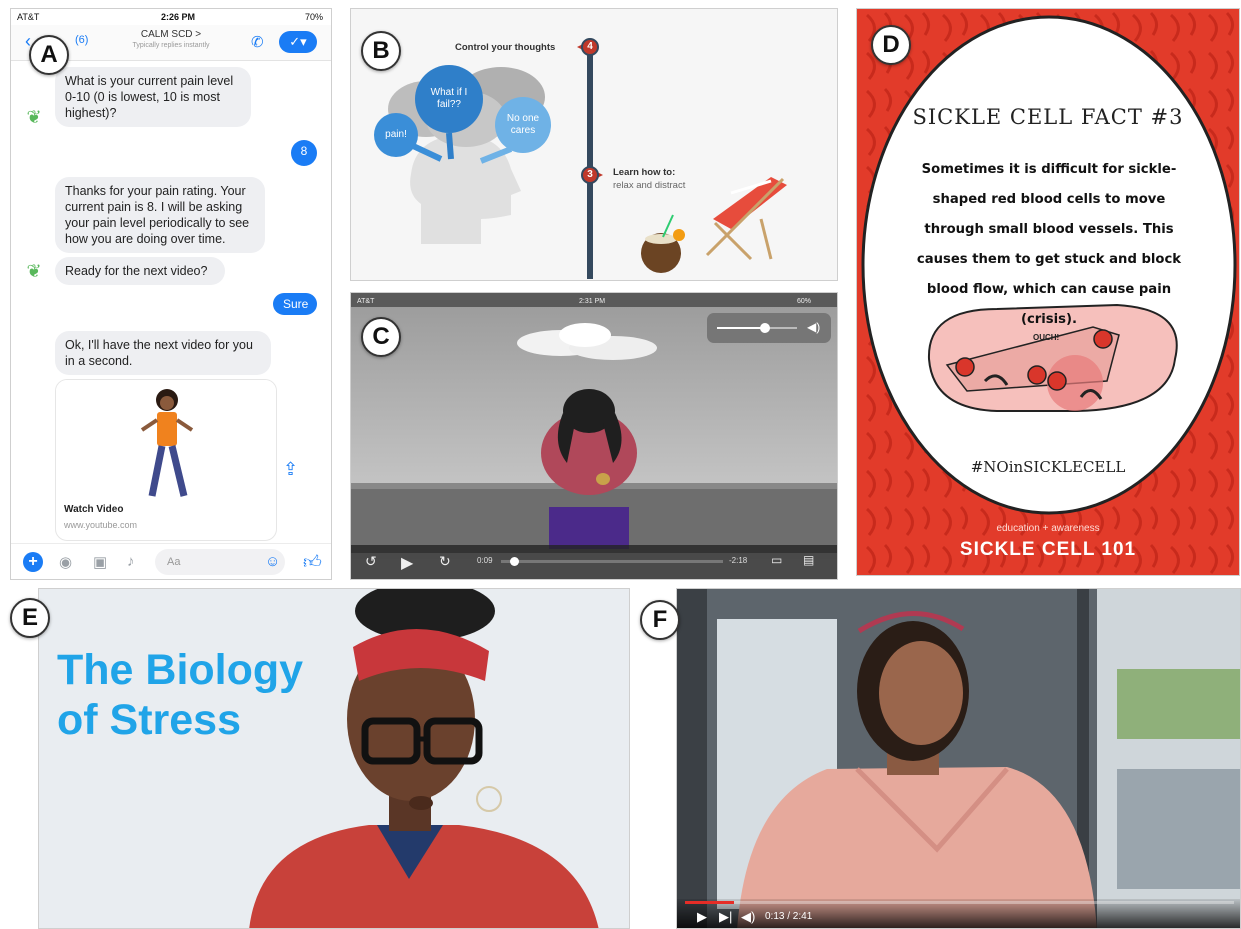 The width and height of the screenshot is (1241, 929). What do you see at coordinates (65, 562) in the screenshot?
I see `camera-icon: ◉` at bounding box center [65, 562].